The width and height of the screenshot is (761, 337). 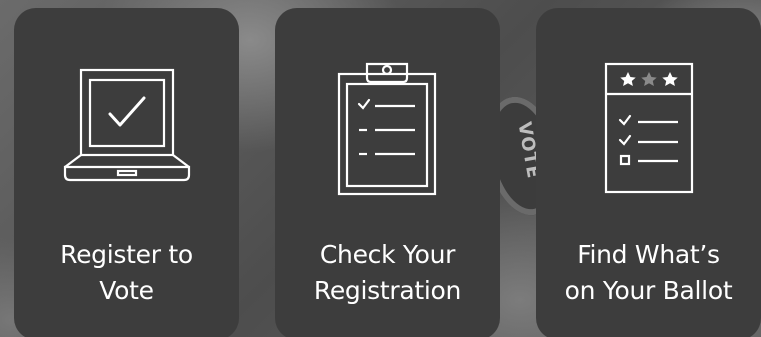 I want to click on laptop-checkmark-icon, so click(x=126, y=135).